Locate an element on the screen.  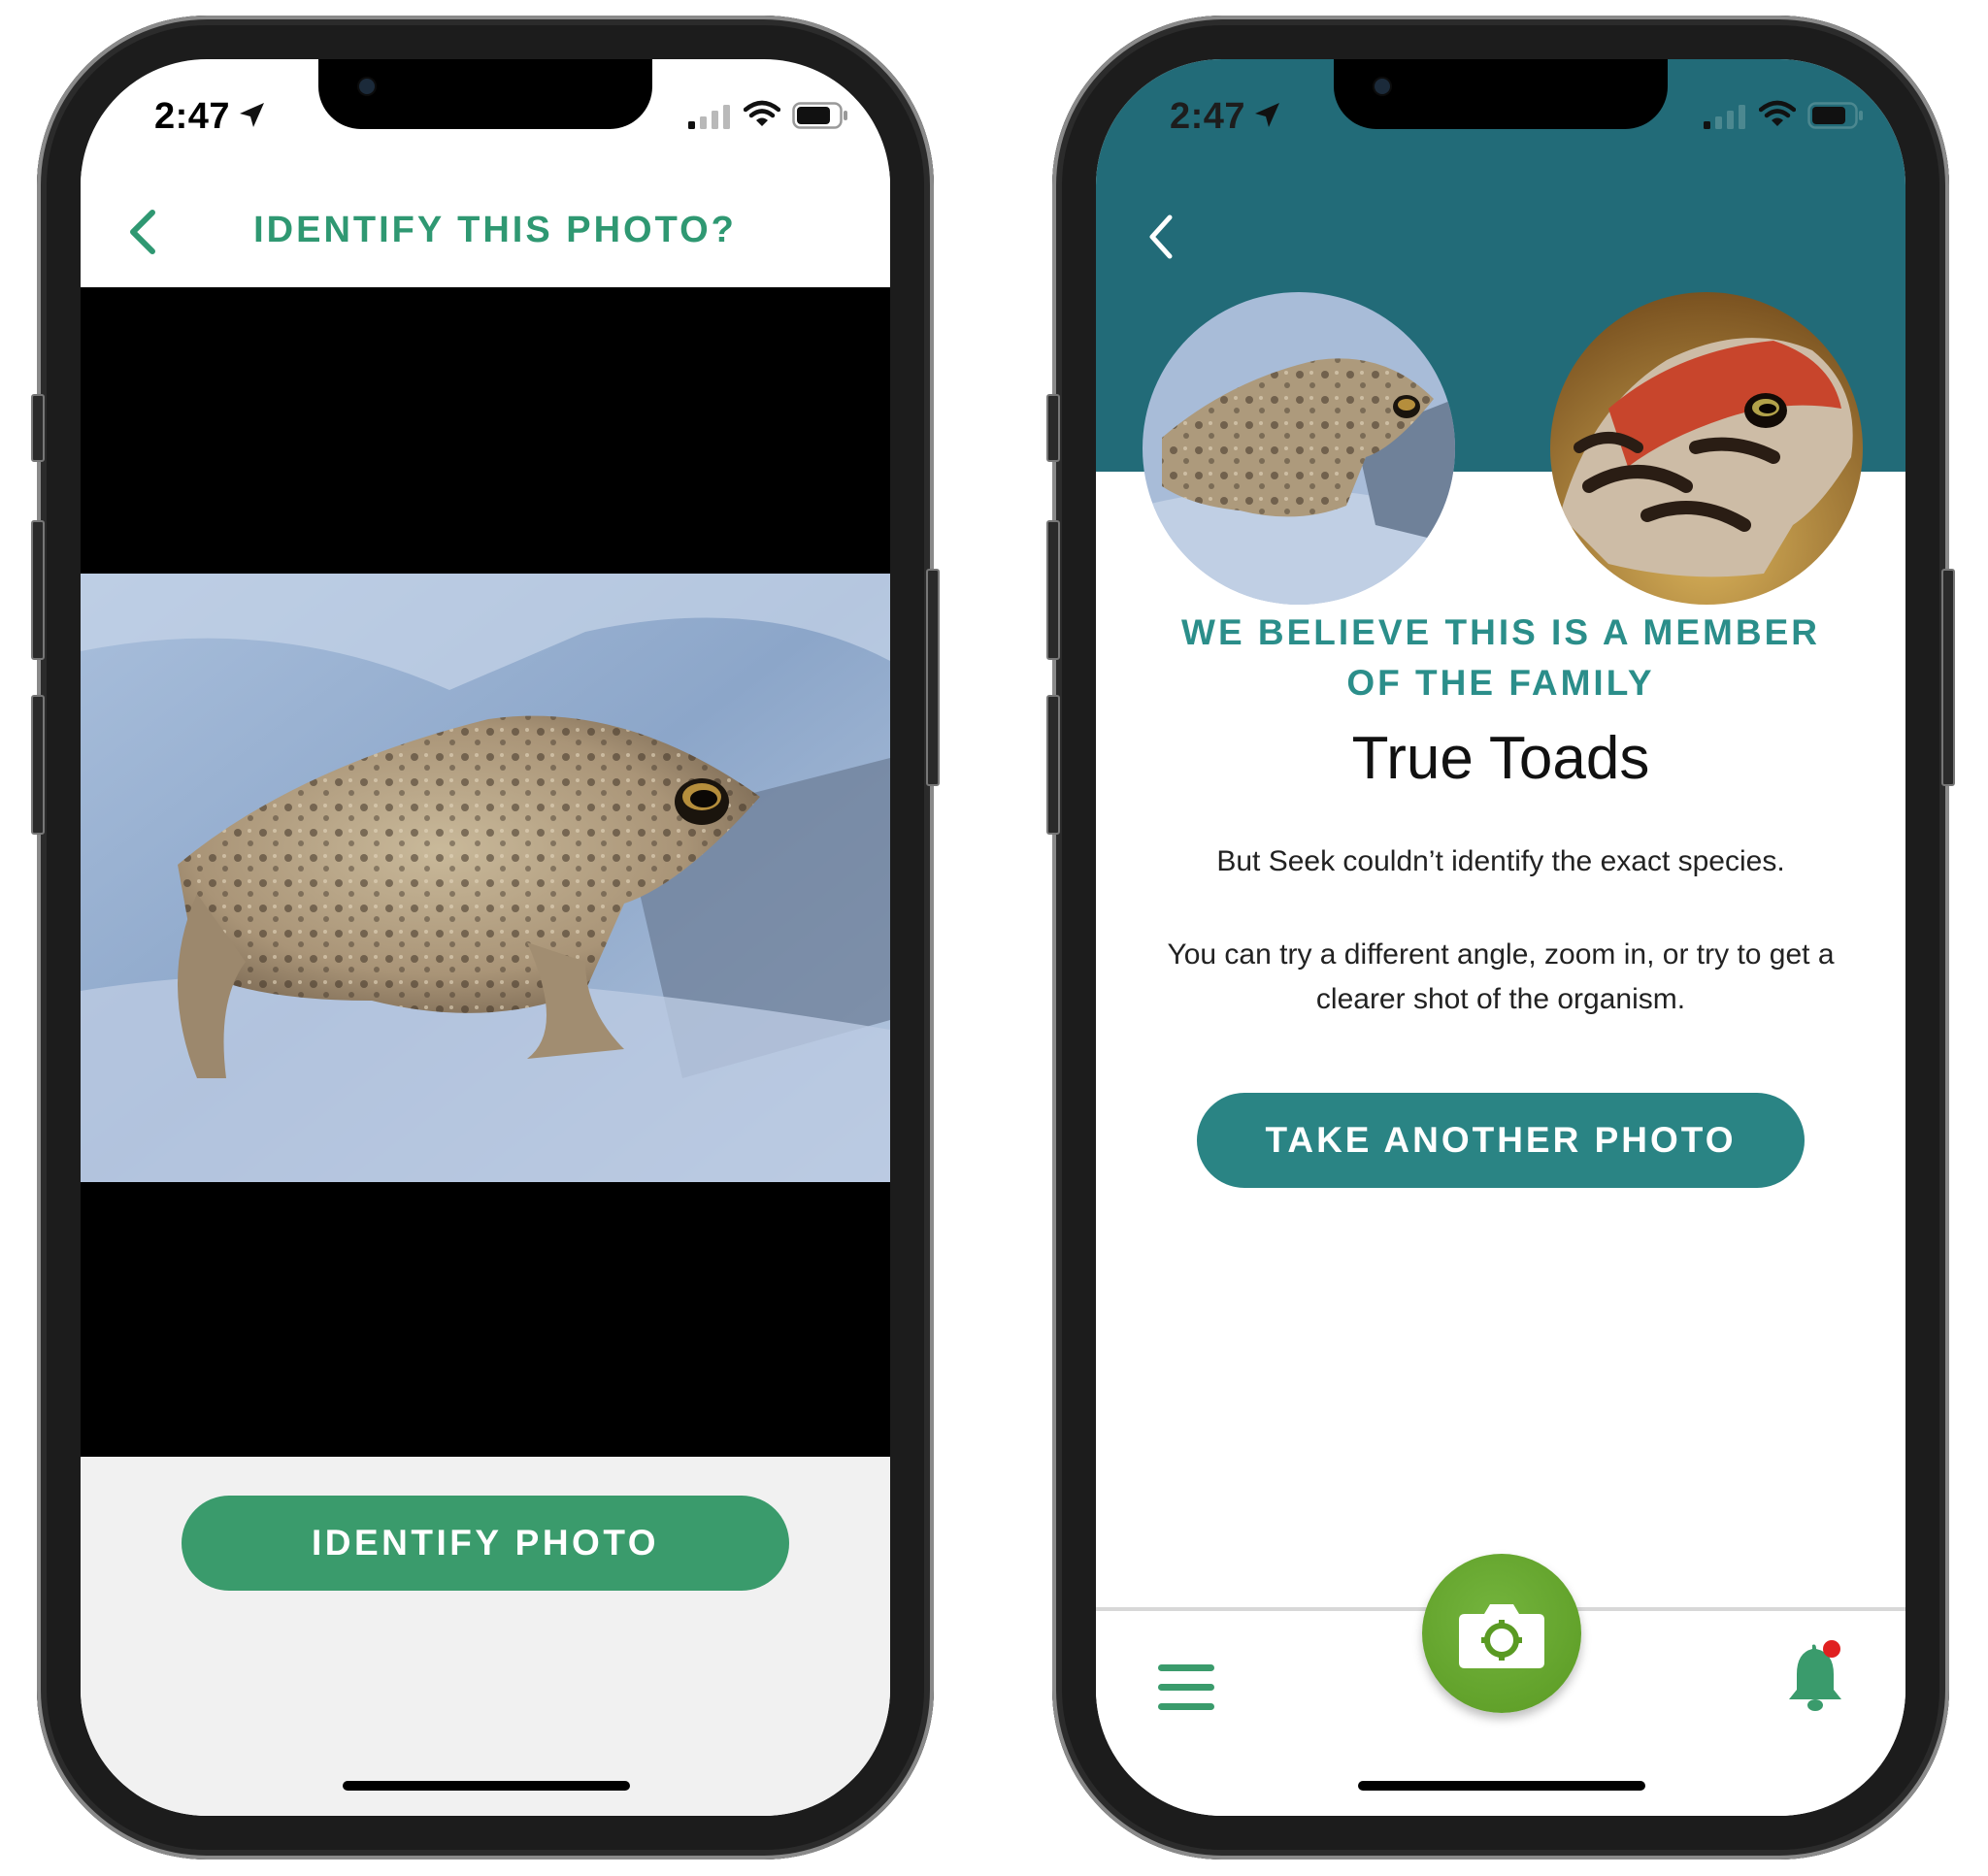
header: IDENTIFY THIS PHOTO? is located at coordinates (486, 229).